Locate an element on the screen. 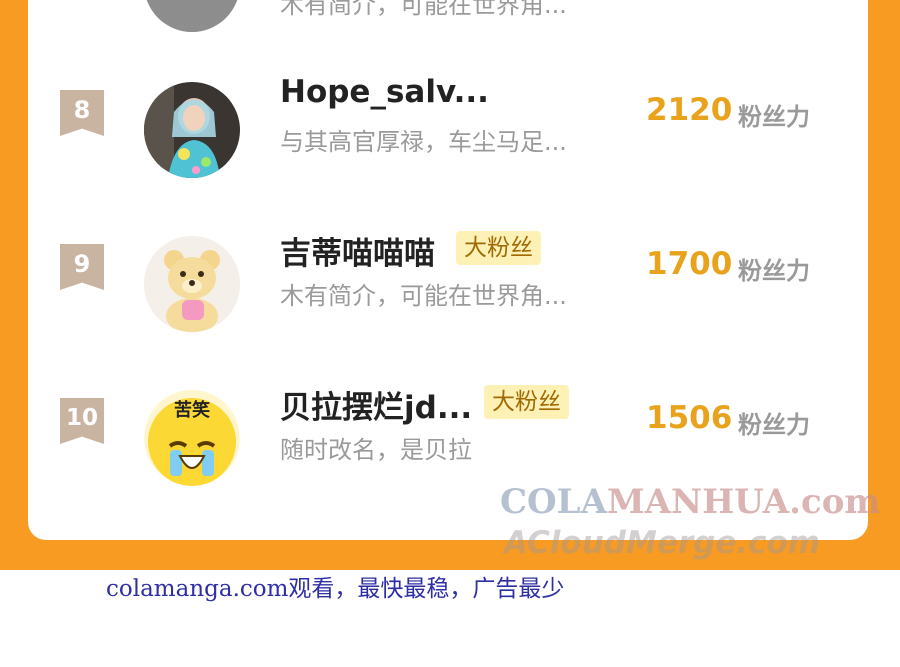  footer-notice: colamanga.com观看，最快最稳，广告最少 is located at coordinates (335, 589).